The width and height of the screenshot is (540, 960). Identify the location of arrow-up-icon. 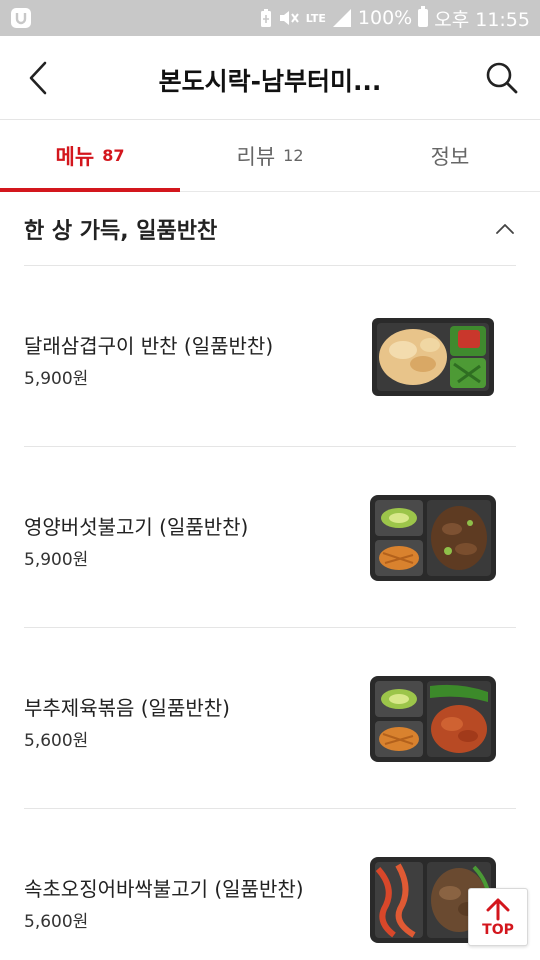
(498, 909).